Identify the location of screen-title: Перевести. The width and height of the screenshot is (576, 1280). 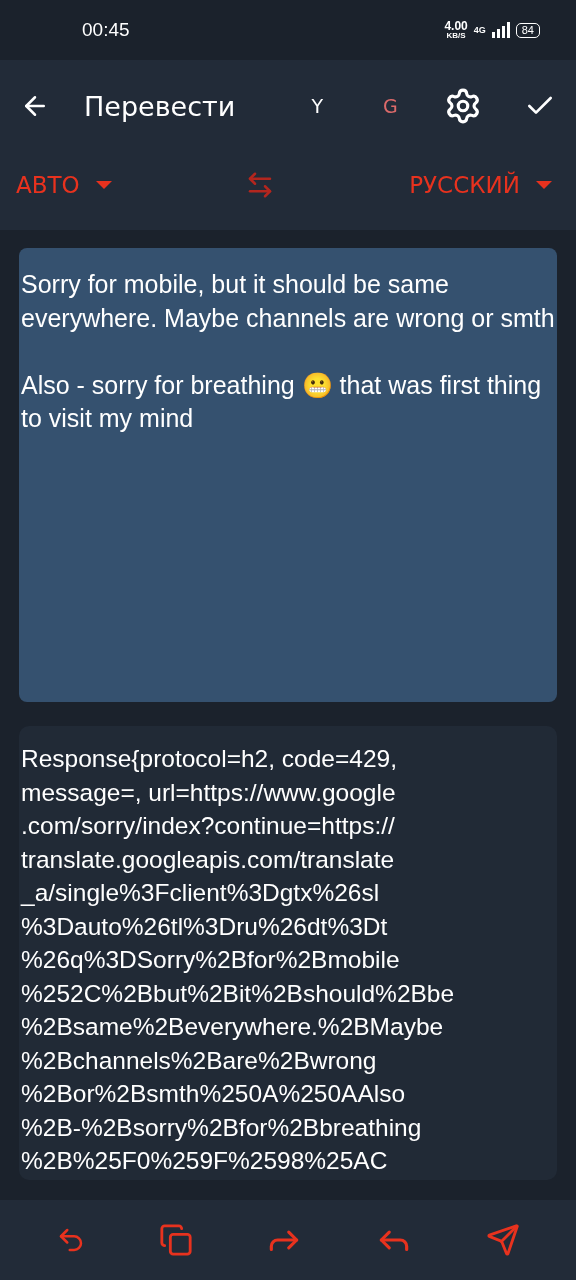
(160, 106).